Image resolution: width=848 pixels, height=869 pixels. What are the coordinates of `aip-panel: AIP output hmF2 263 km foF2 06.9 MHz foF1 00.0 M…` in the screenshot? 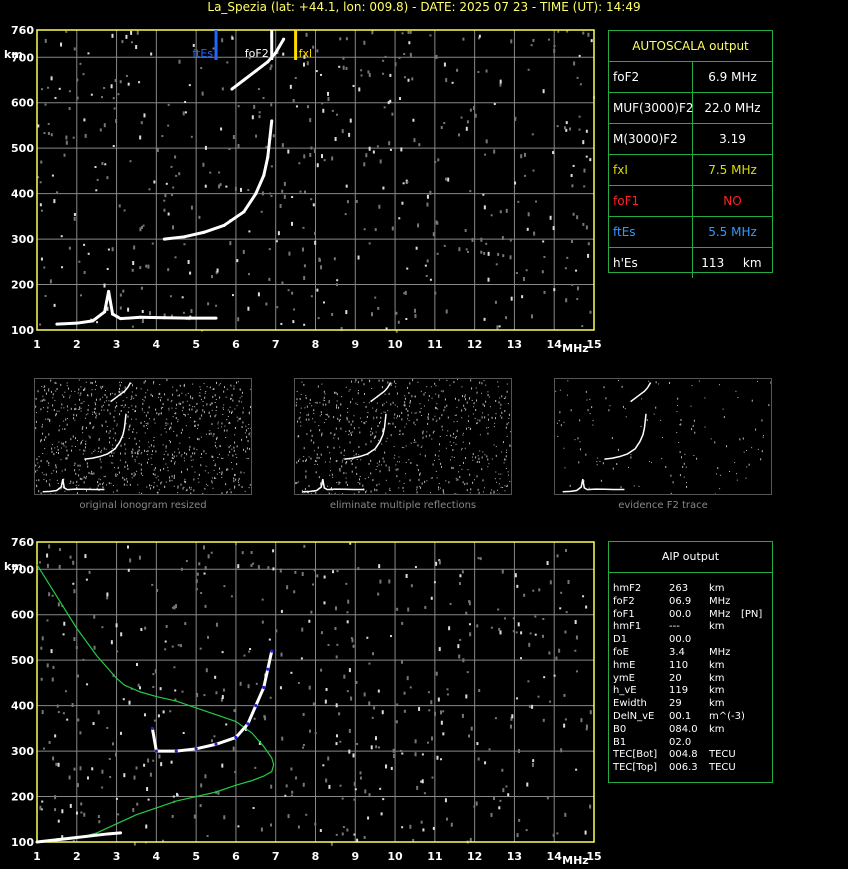 It's located at (690, 662).